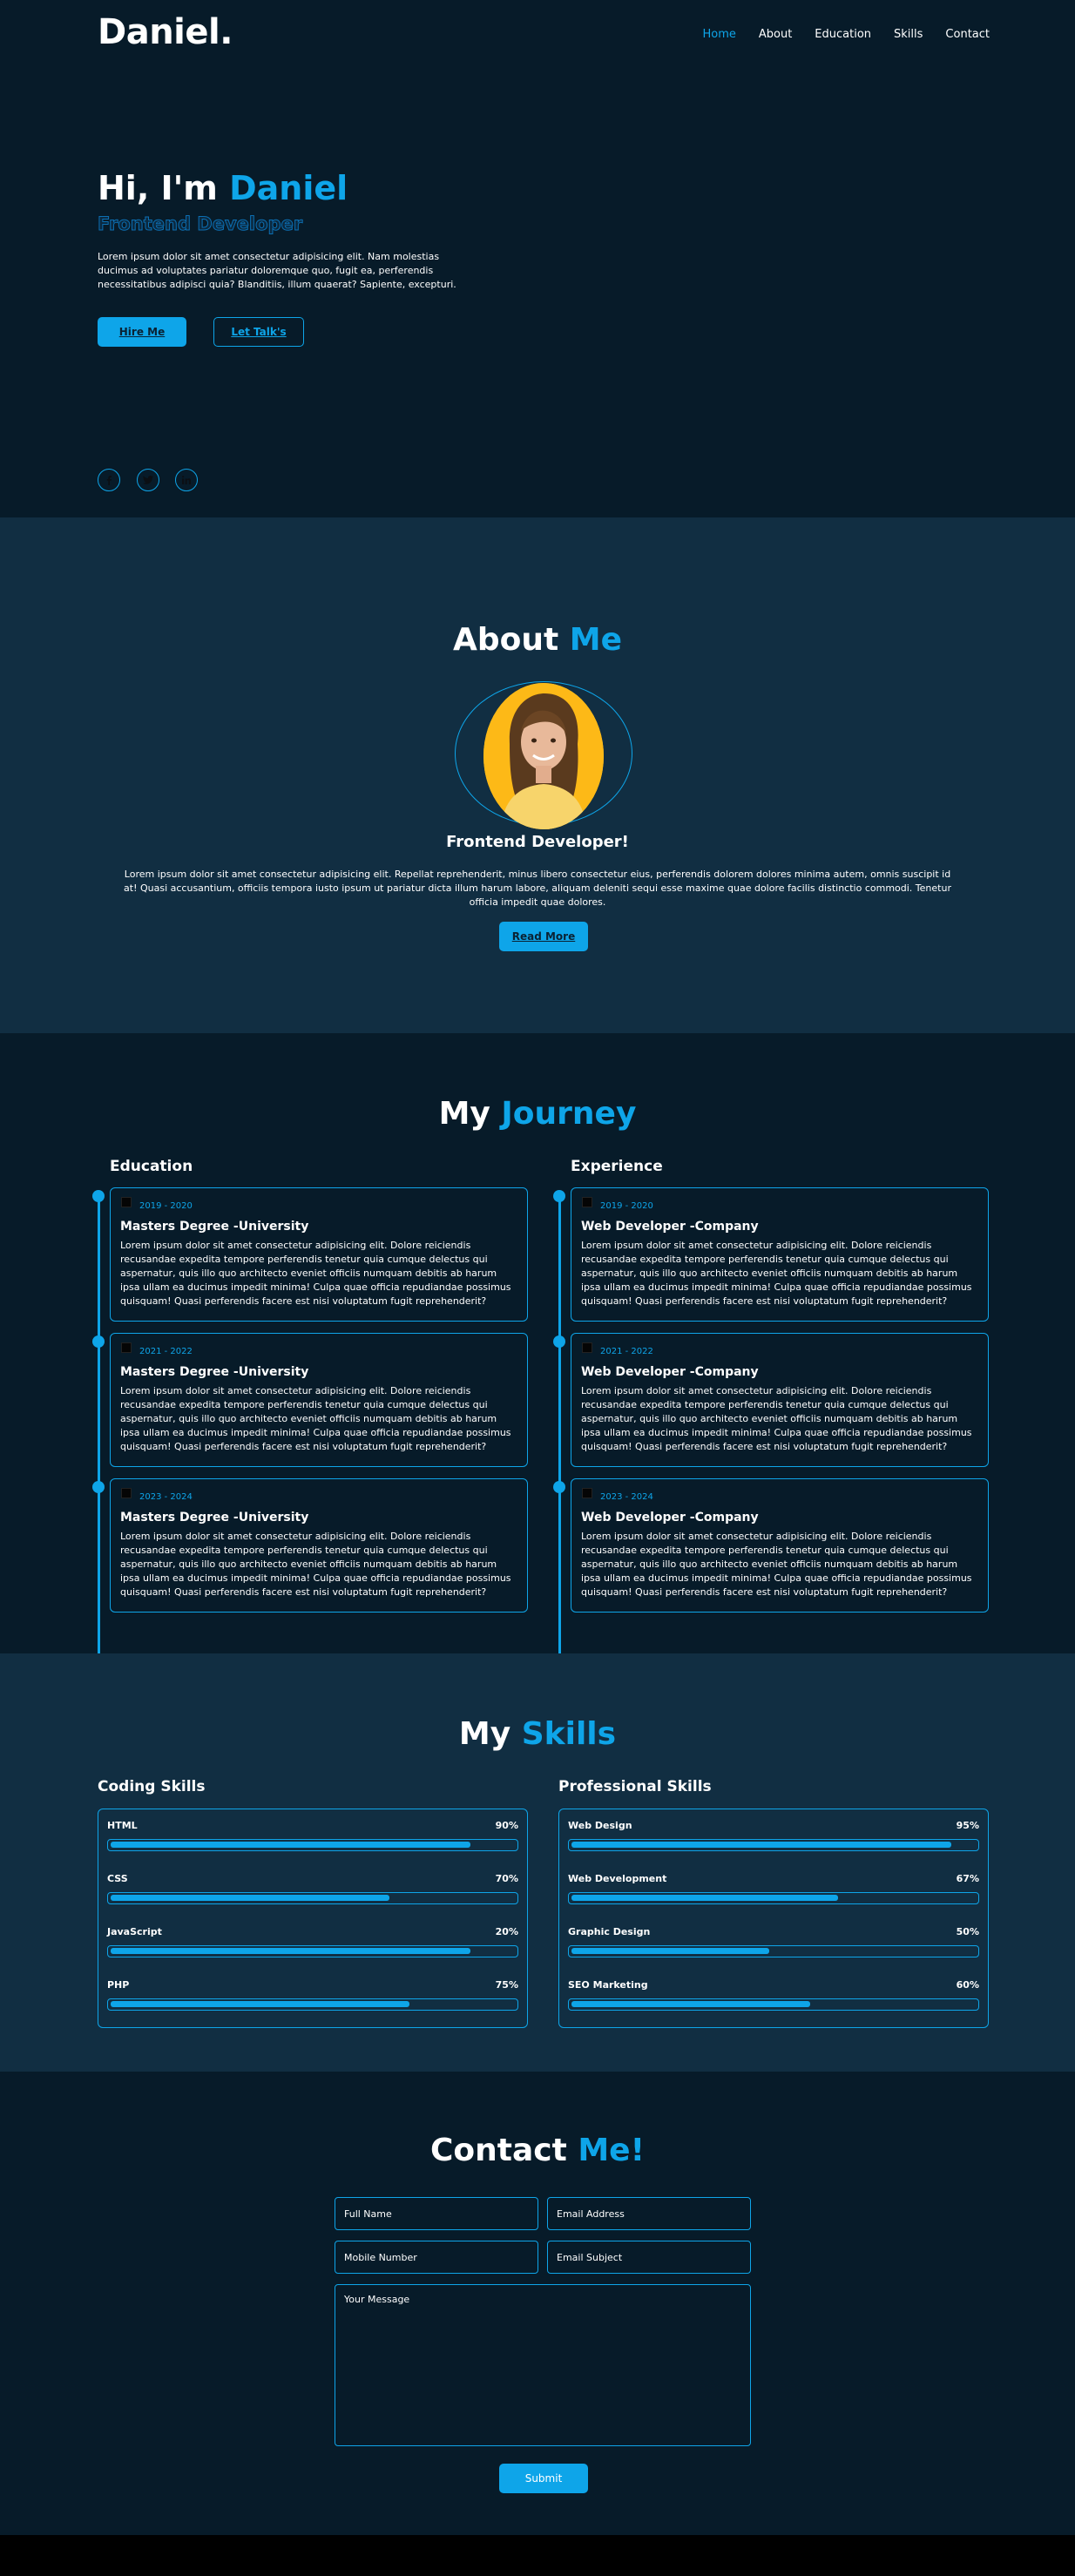 The height and width of the screenshot is (2576, 1075). Describe the element at coordinates (151, 1166) in the screenshot. I see `education-heading: Education` at that location.